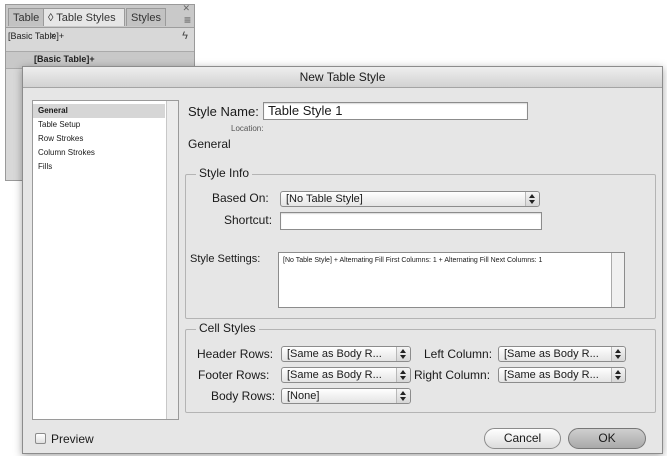  What do you see at coordinates (522, 438) in the screenshot?
I see `cancel-button: Cancel` at bounding box center [522, 438].